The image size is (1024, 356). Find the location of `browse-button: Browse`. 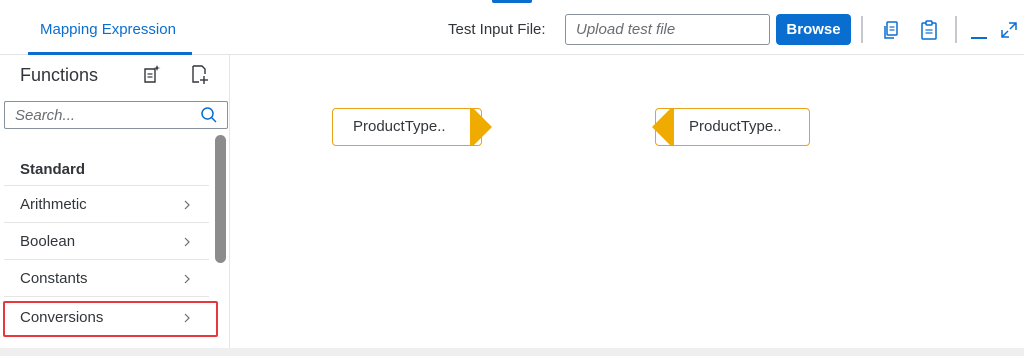

browse-button: Browse is located at coordinates (813, 29).